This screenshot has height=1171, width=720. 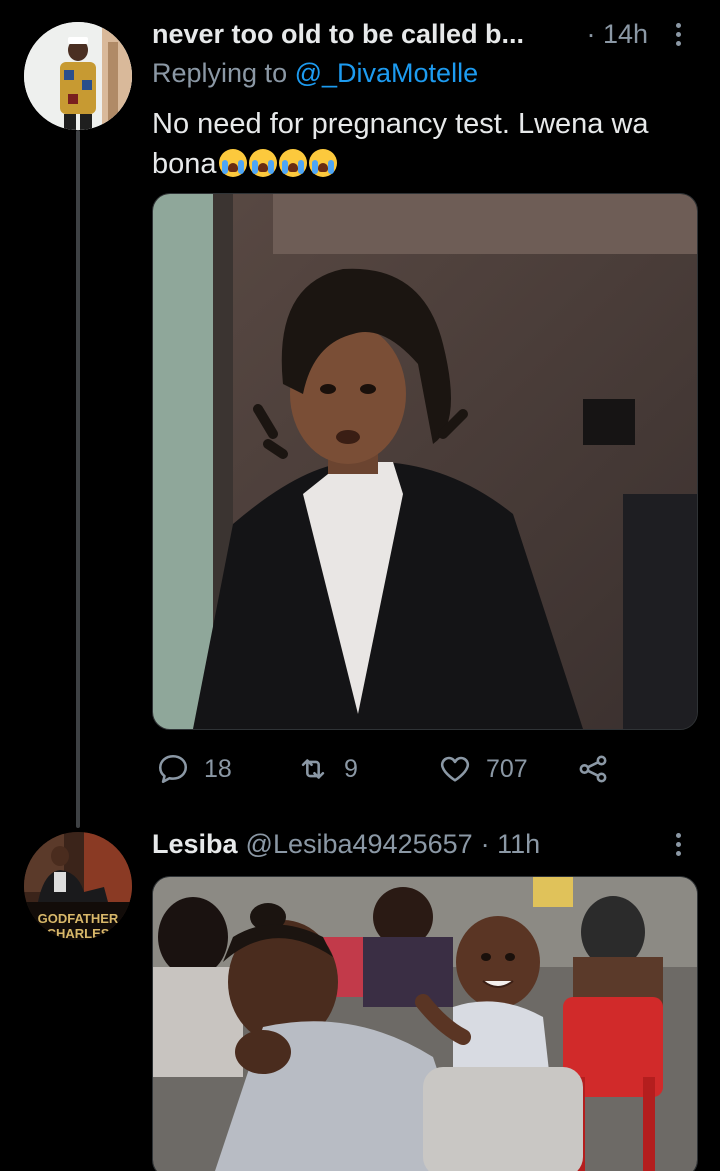 What do you see at coordinates (313, 769) in the screenshot?
I see `retweet-icon` at bounding box center [313, 769].